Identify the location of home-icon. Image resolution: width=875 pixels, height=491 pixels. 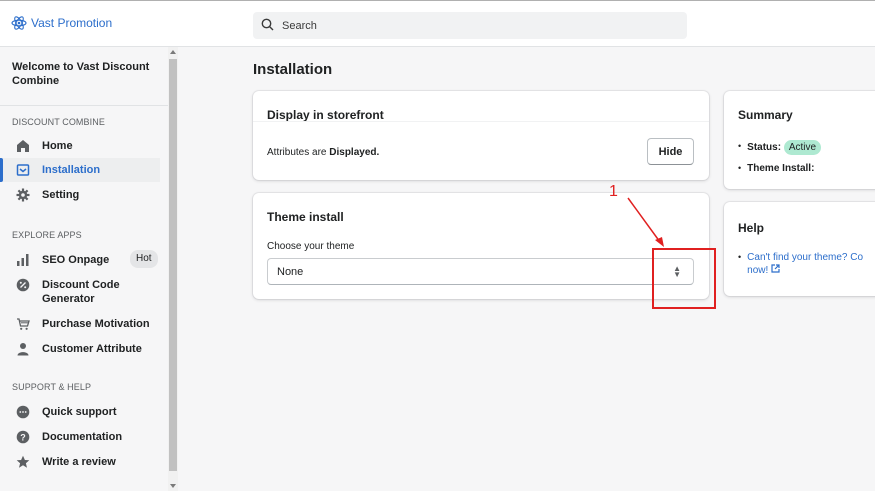
(23, 146).